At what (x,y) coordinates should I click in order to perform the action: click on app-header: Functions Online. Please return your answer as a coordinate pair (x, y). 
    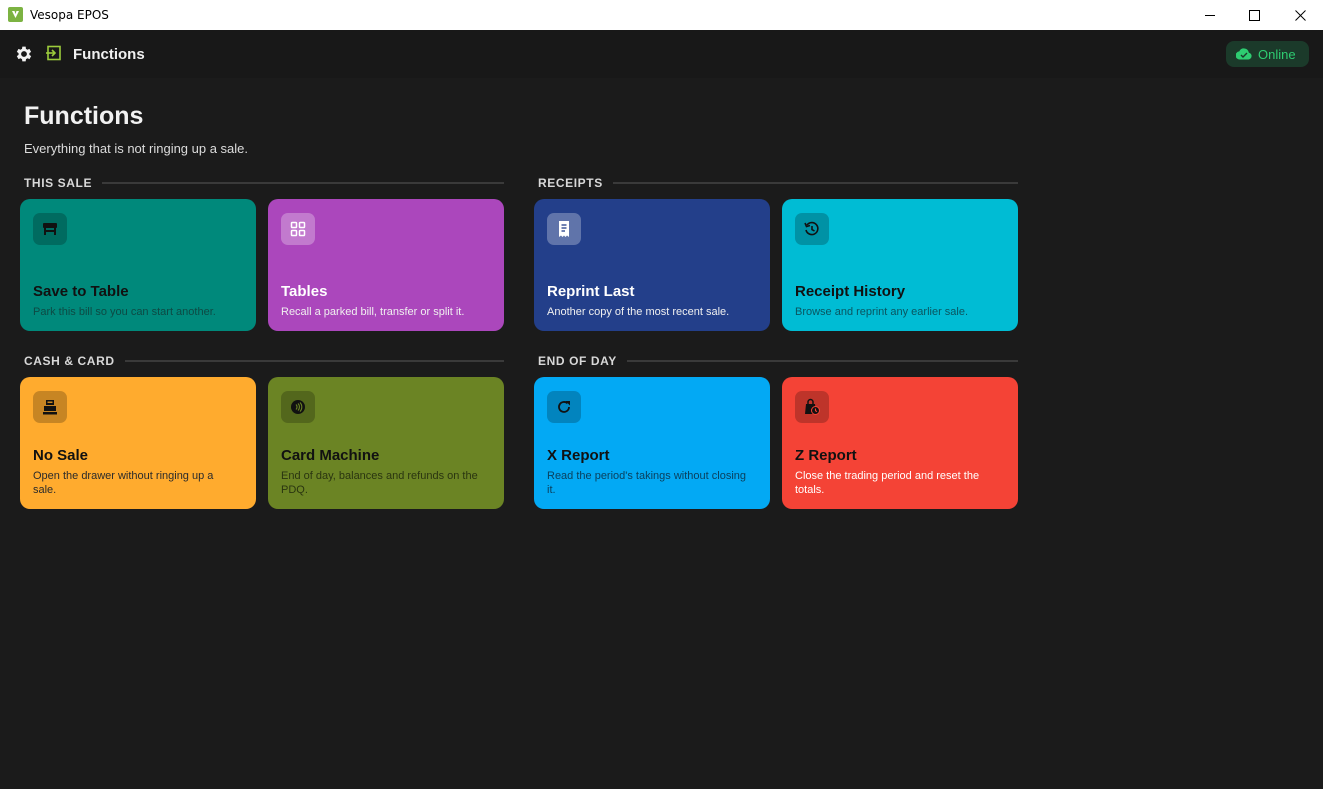
    Looking at the image, I should click on (661, 54).